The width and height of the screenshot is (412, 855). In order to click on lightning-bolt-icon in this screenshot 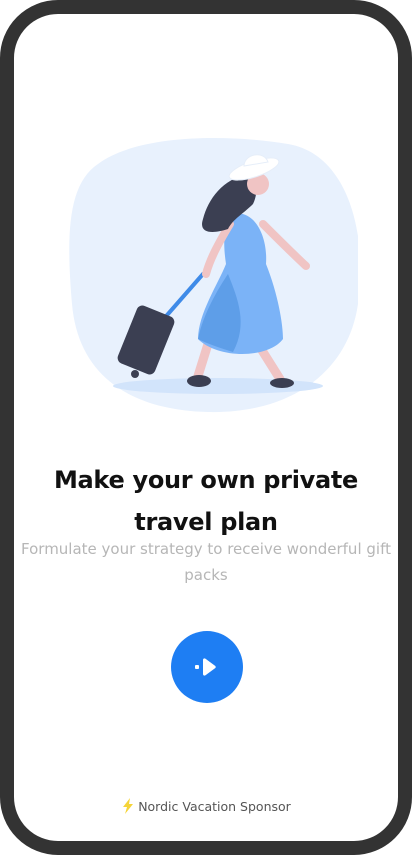, I will do `click(128, 806)`.